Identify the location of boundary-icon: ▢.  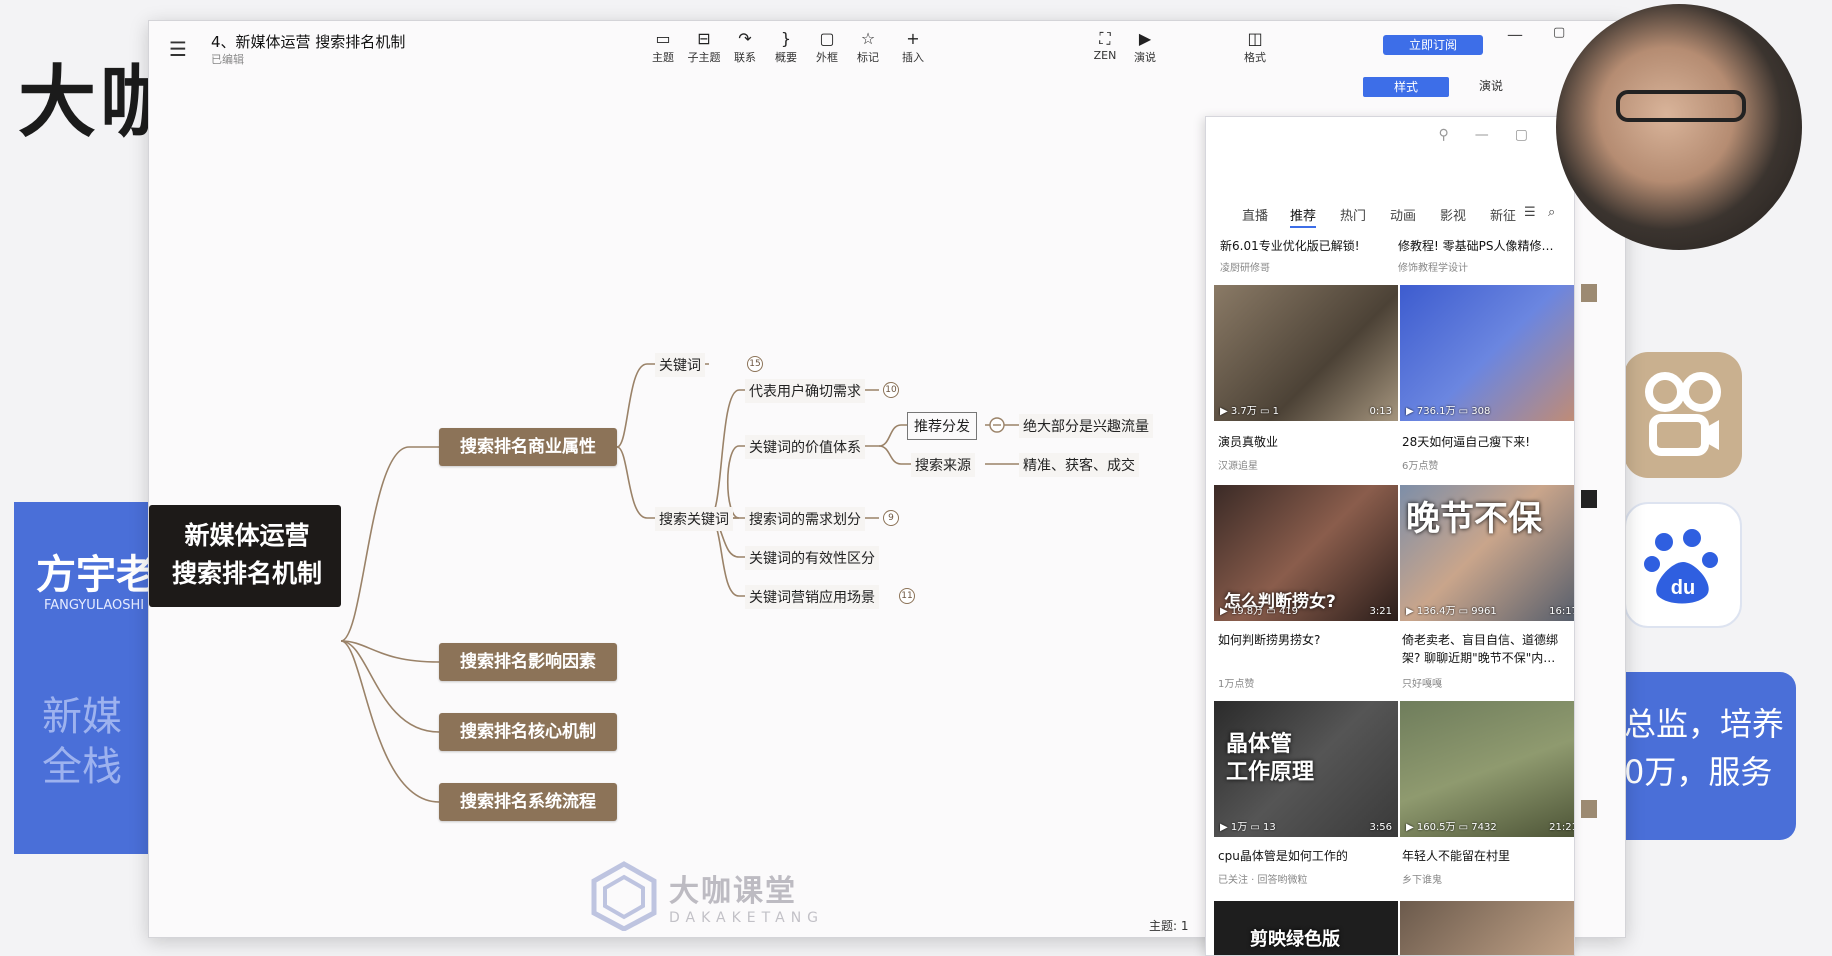
(827, 38).